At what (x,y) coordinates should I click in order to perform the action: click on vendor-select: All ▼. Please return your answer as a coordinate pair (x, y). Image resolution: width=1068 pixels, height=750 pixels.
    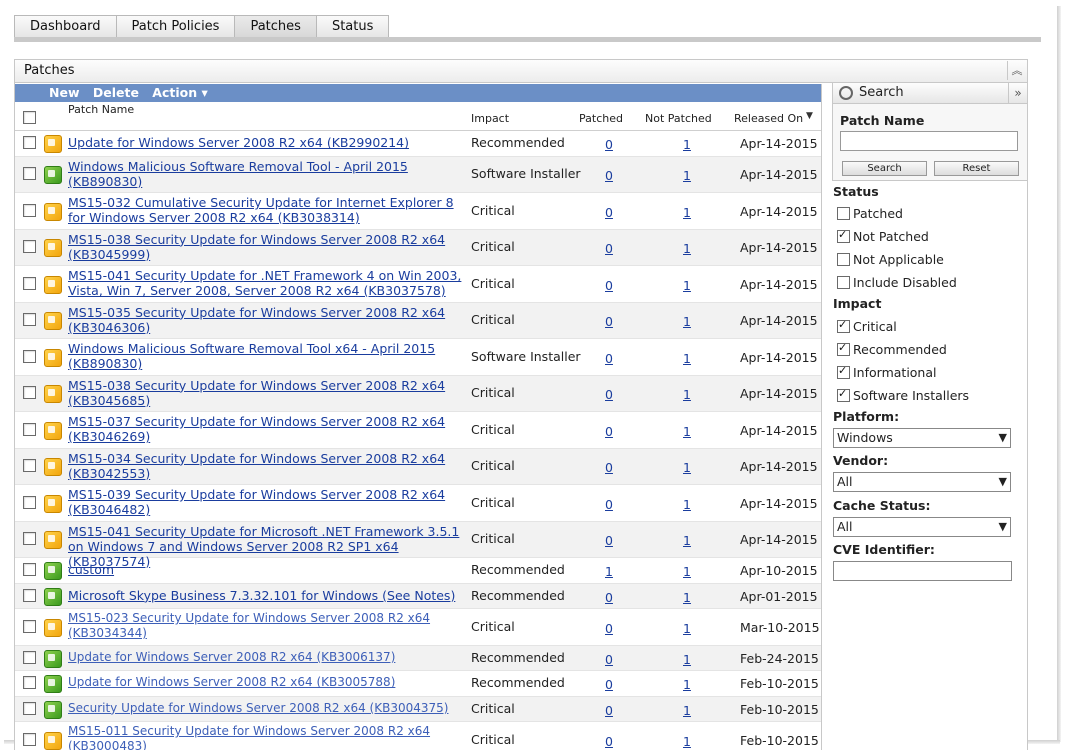
    Looking at the image, I should click on (922, 482).